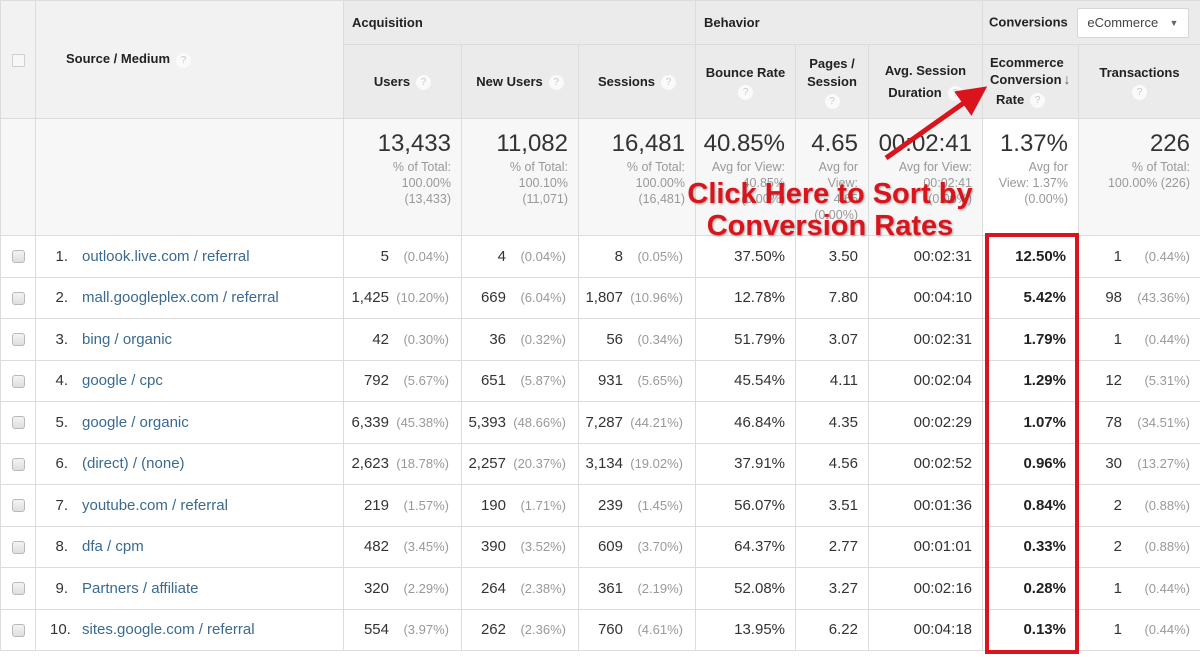  Describe the element at coordinates (189, 546) in the screenshot. I see `source-cell: 8. dfa / cpm` at that location.